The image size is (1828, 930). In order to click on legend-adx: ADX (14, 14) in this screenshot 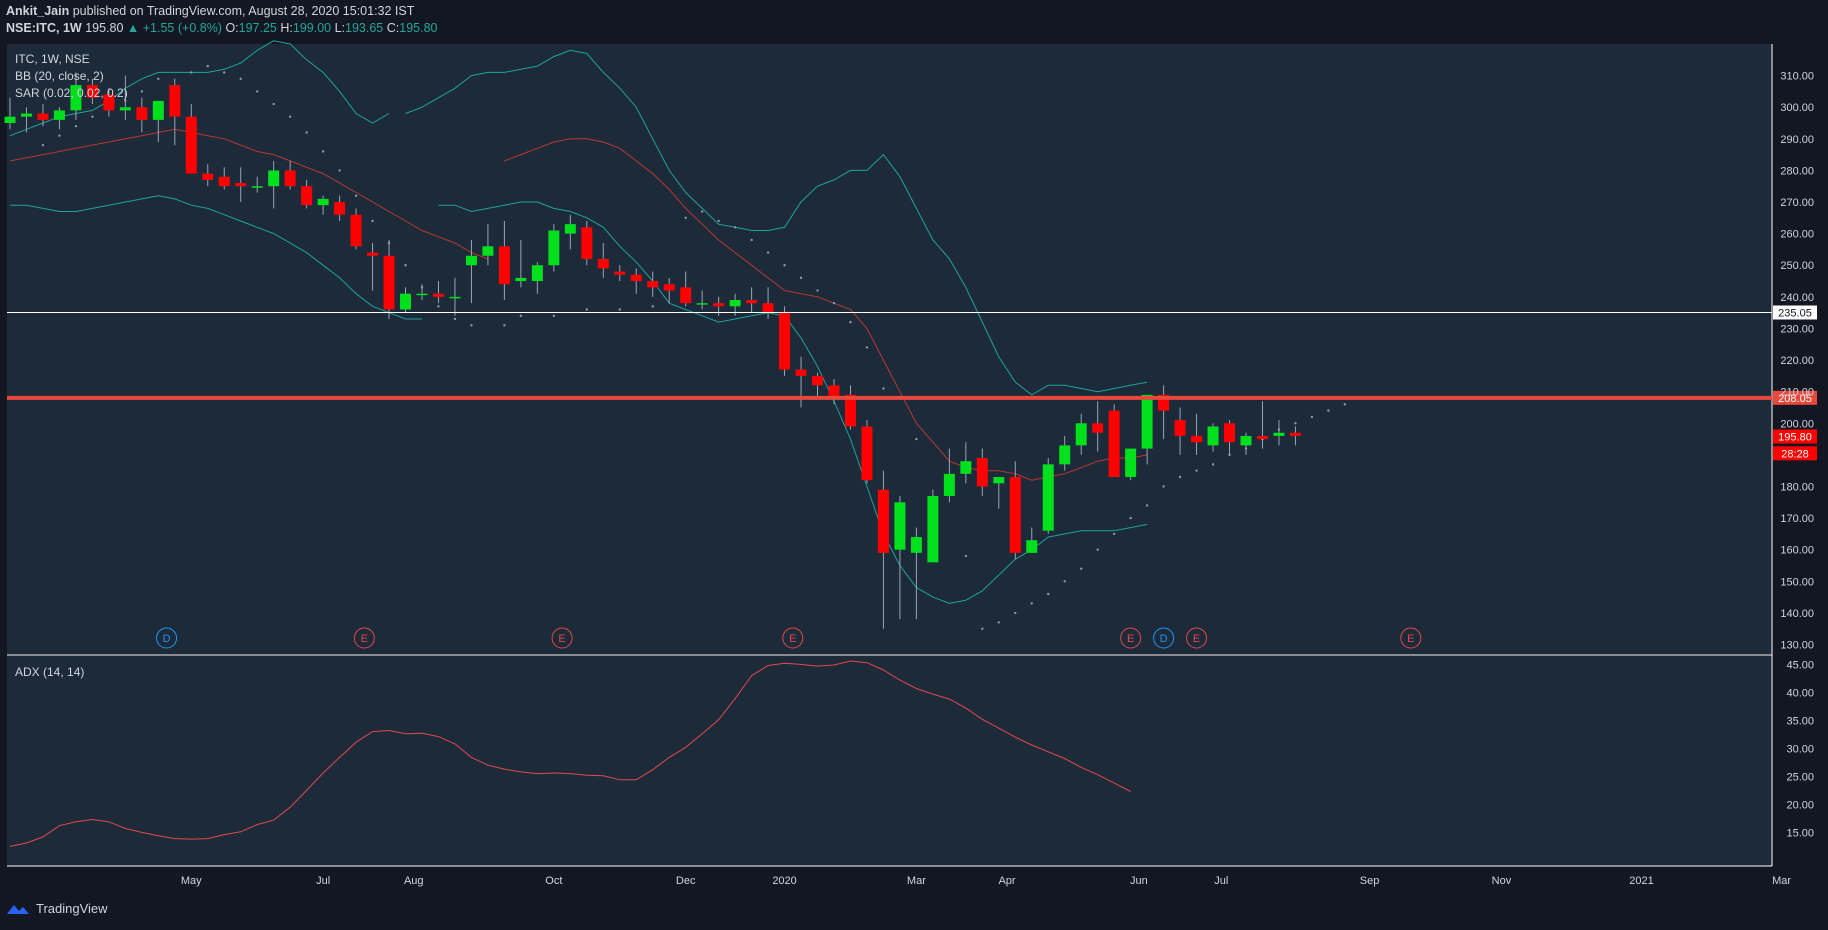, I will do `click(49, 672)`.